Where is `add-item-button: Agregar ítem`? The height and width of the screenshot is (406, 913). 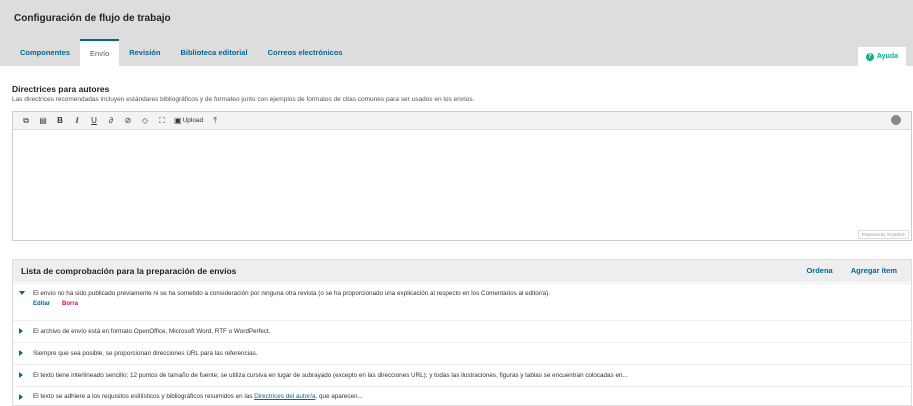
add-item-button: Agregar ítem is located at coordinates (874, 270).